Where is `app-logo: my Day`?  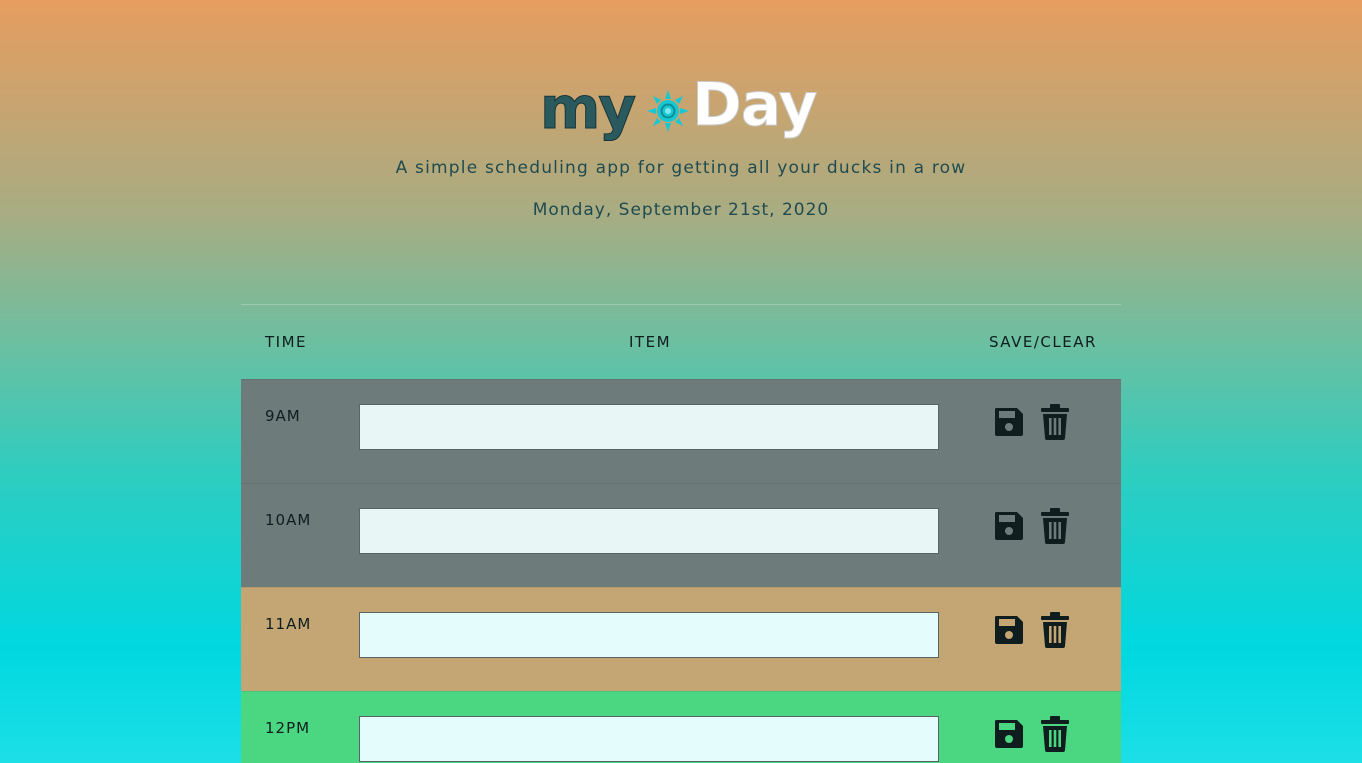 app-logo: my Day is located at coordinates (683, 111).